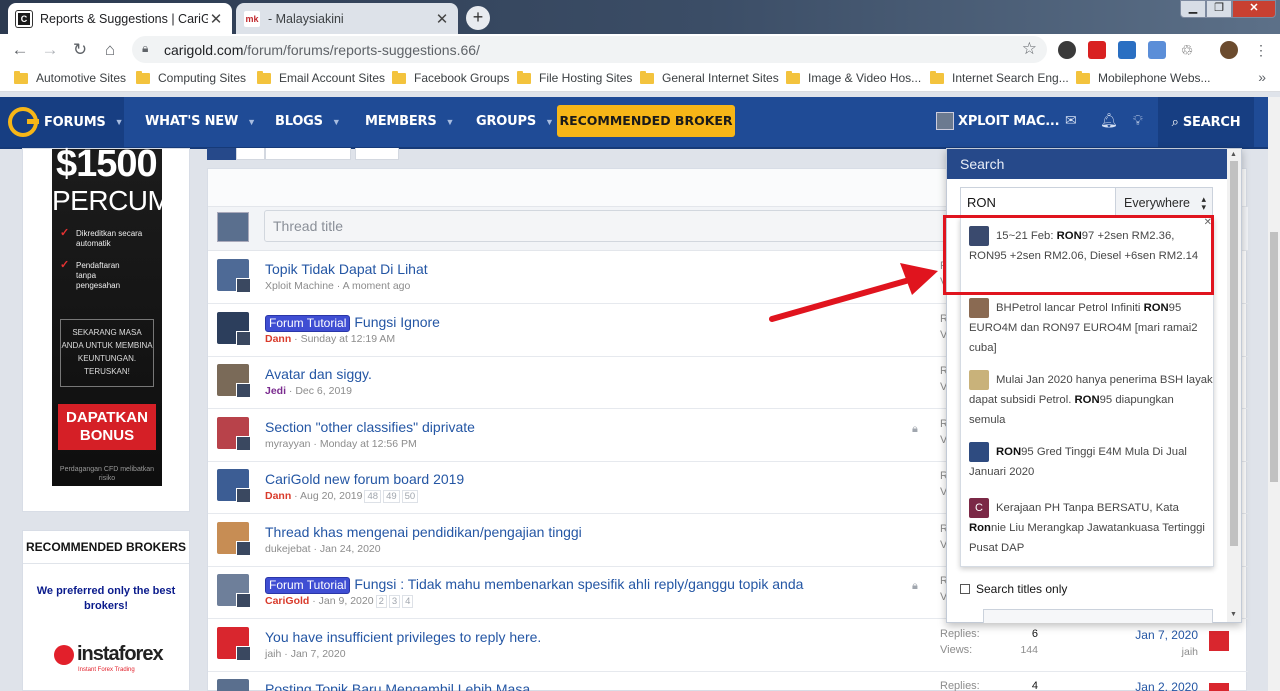  Describe the element at coordinates (120, 18) in the screenshot. I see `tab-carigold: C Reports & Suggestions | CariGold ✕` at that location.